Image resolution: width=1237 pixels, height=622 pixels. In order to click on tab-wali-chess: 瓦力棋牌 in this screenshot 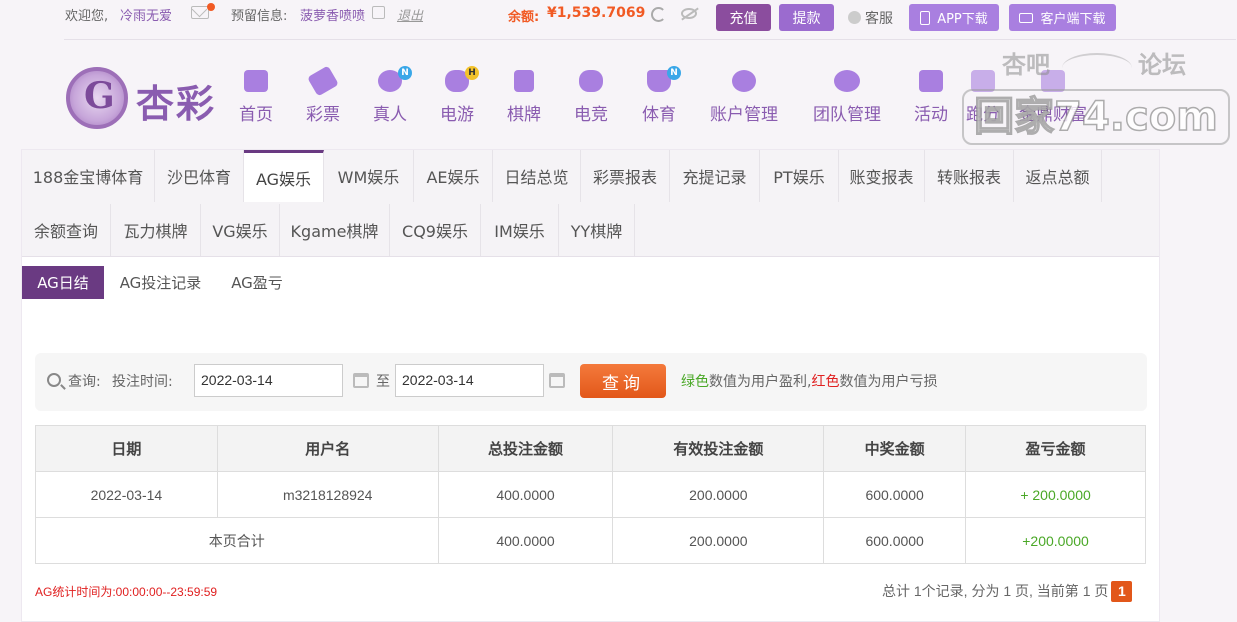, I will do `click(156, 230)`.